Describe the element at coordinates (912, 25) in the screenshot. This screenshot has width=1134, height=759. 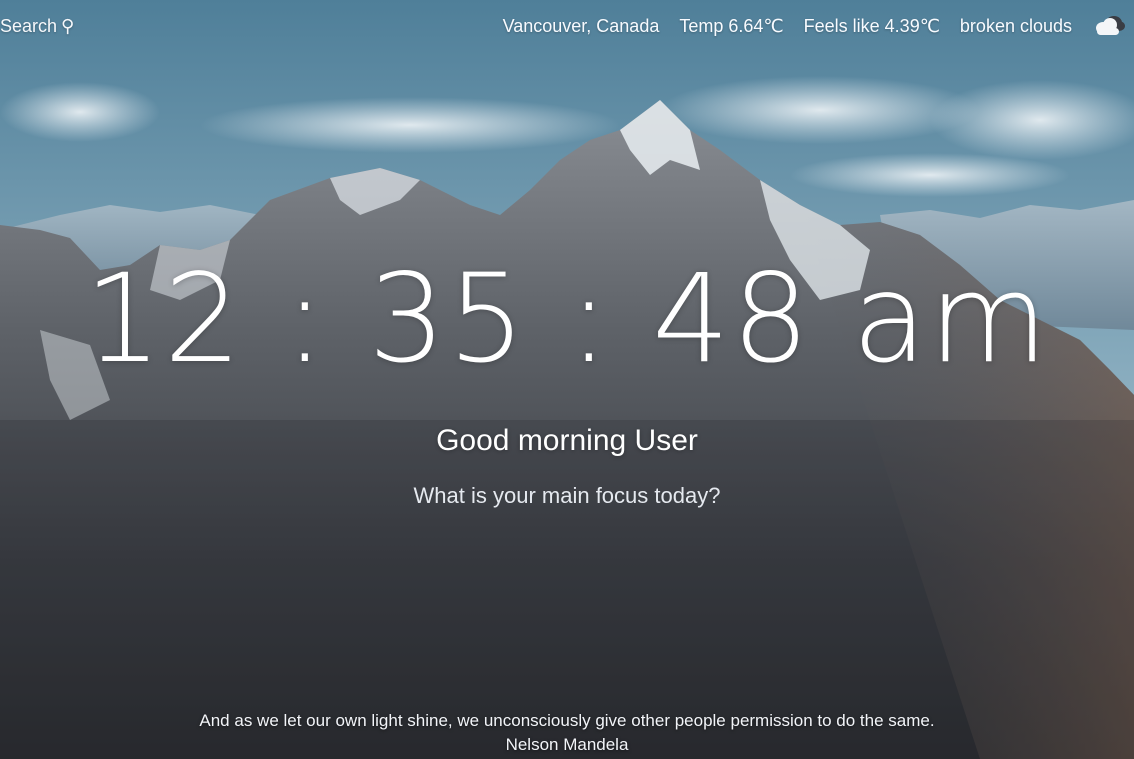
I see `weather-feels-value: 4.39℃` at that location.